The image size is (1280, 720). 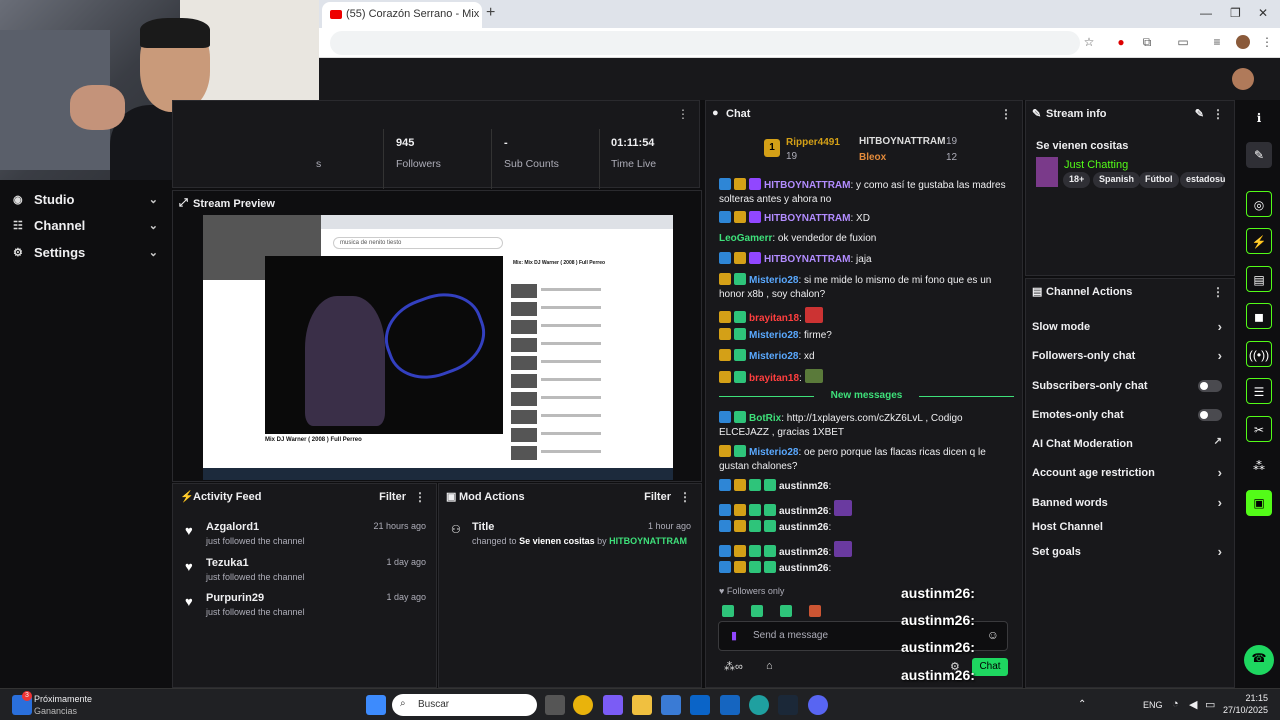 I want to click on action-ai-moderation: AI Chat Moderation ↗, so click(x=1131, y=443).